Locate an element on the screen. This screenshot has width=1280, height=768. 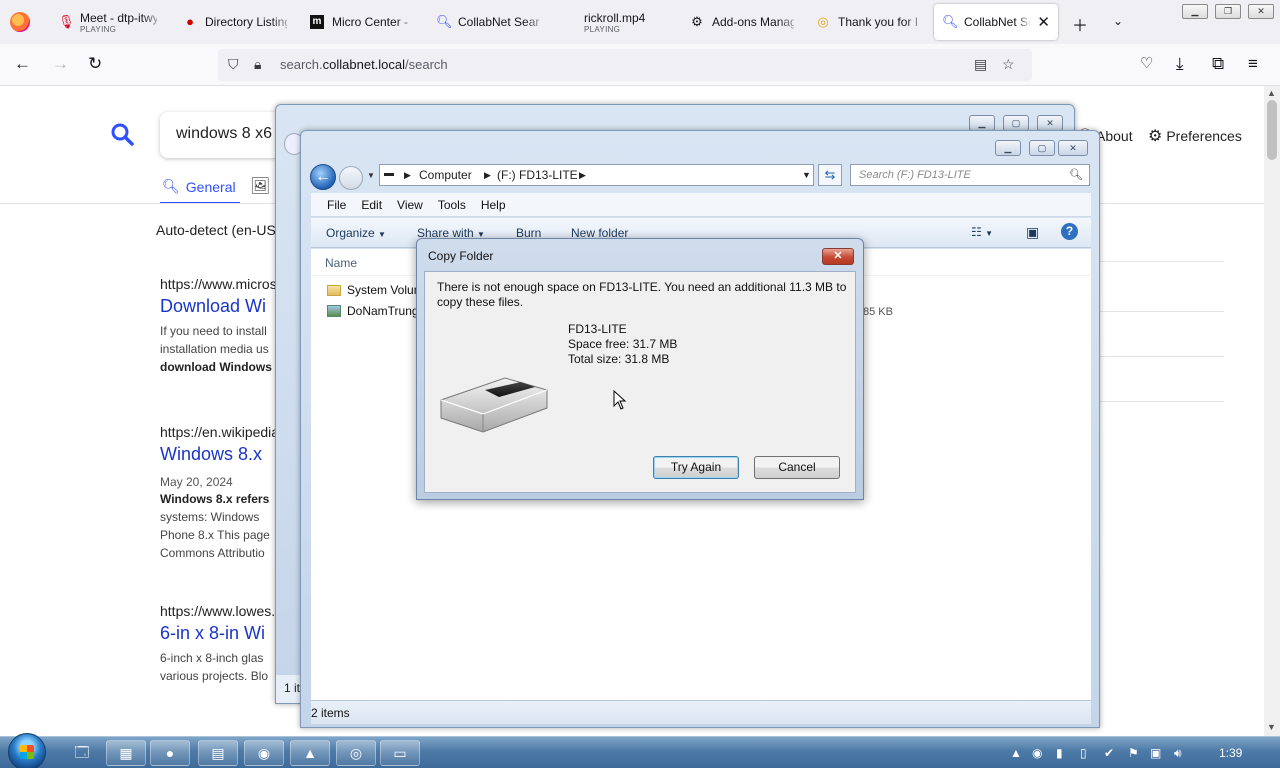
image-icon: 🖼︎ is located at coordinates (260, 186).